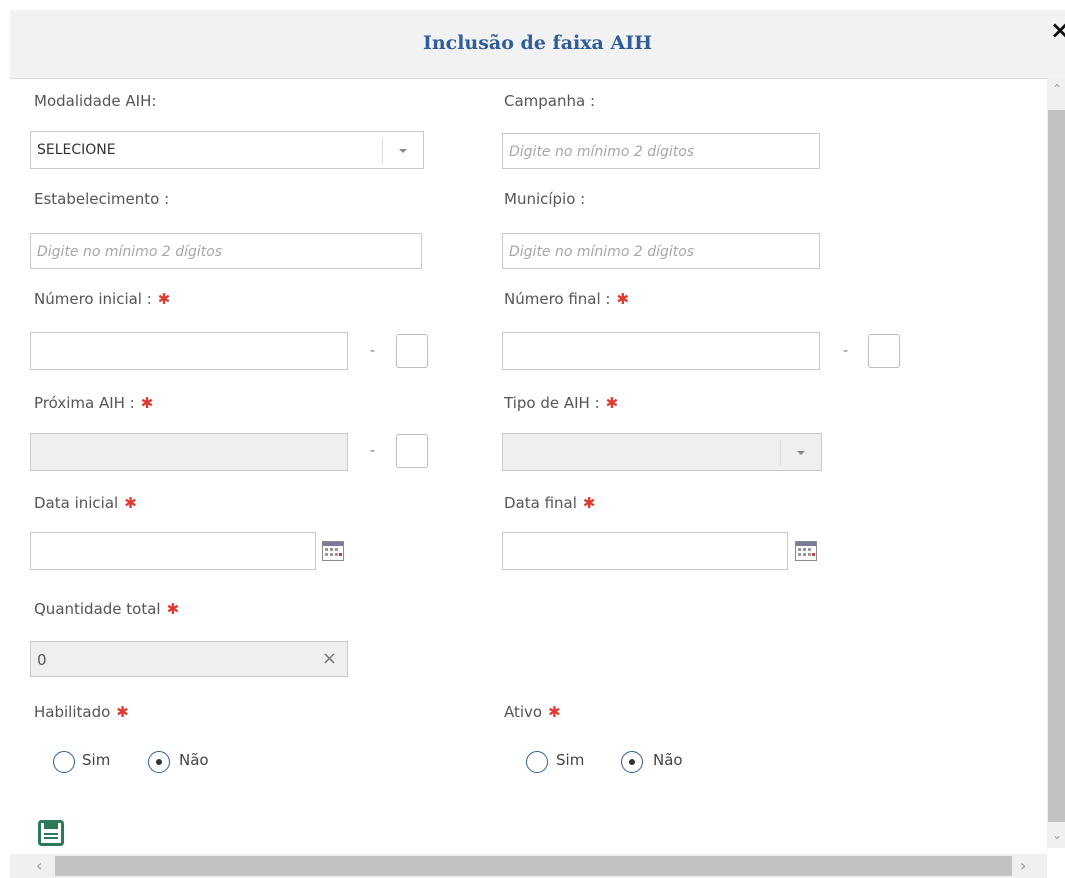  What do you see at coordinates (95, 101) in the screenshot?
I see `modalidade-label: Modalidade AIH:` at bounding box center [95, 101].